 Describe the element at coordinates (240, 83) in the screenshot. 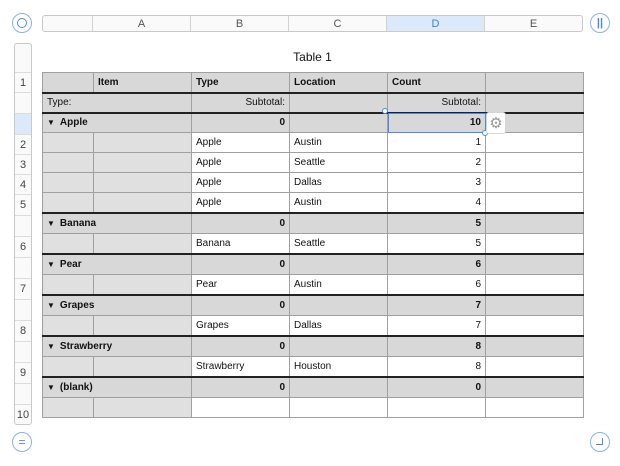

I see `header-cell-type: Type` at that location.